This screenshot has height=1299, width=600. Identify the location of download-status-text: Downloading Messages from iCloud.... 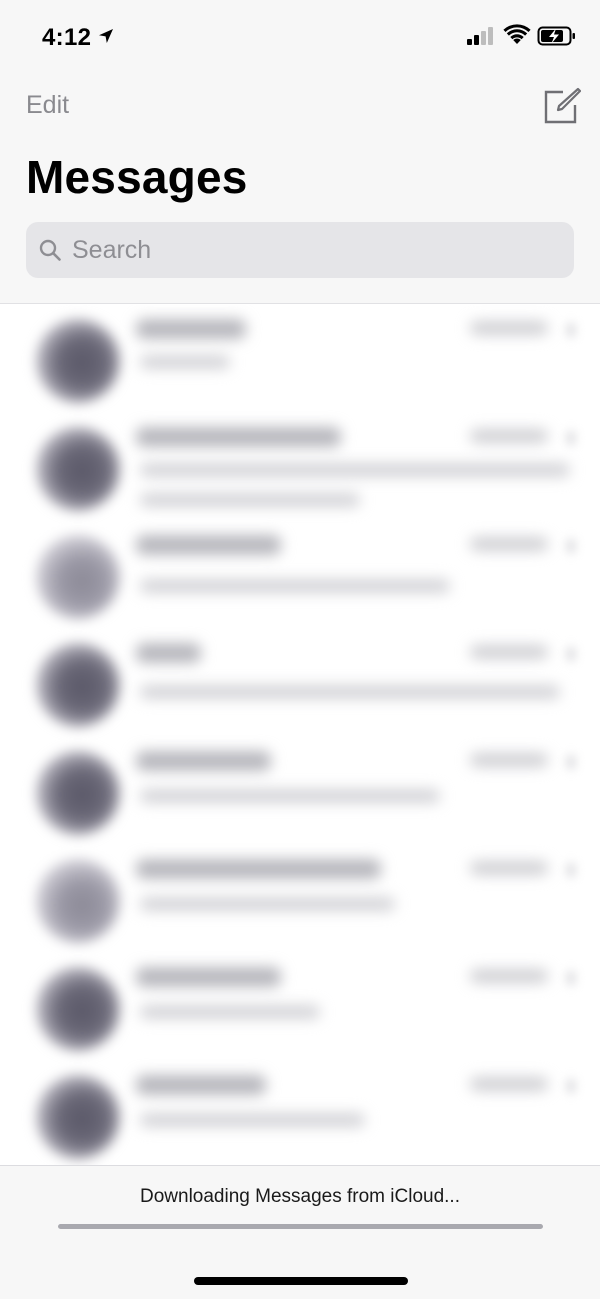
(300, 1196).